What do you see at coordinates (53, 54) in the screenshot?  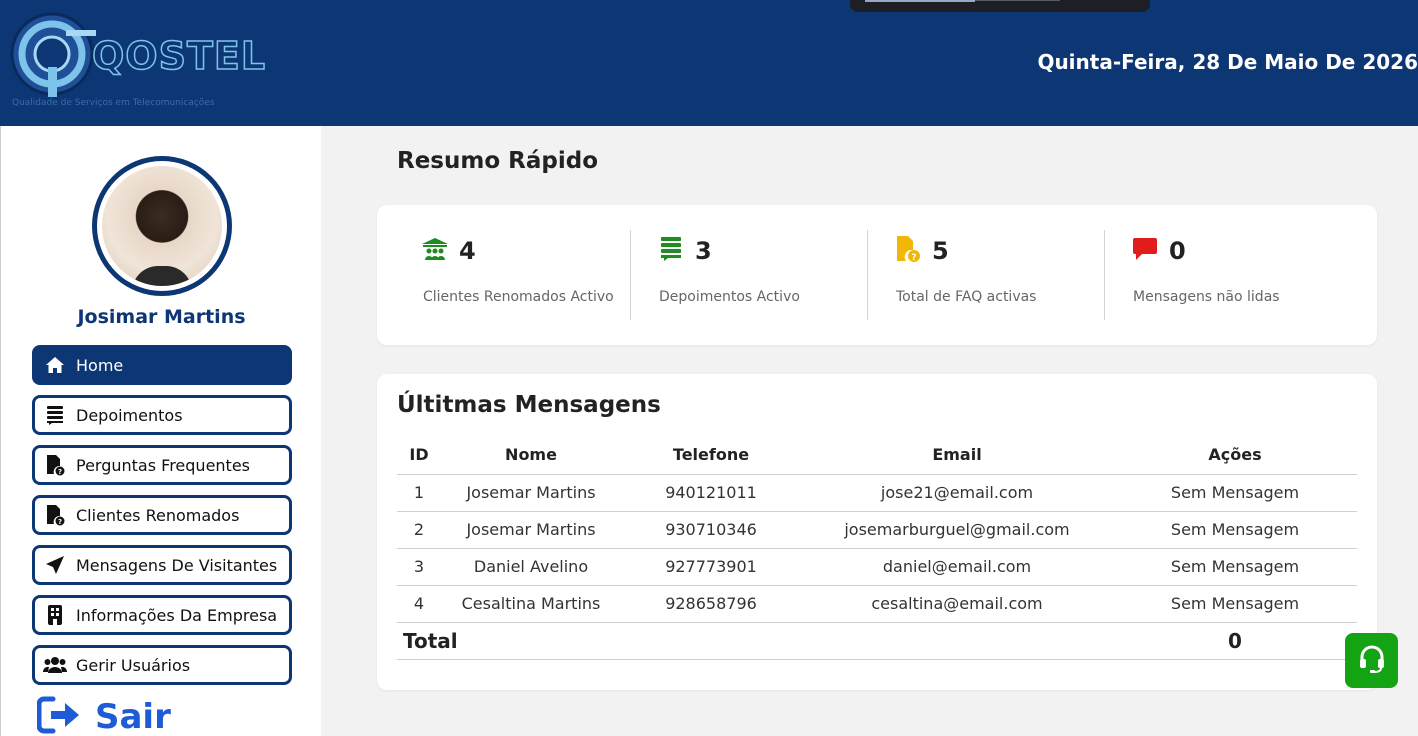 I see `logo-emblem-icon` at bounding box center [53, 54].